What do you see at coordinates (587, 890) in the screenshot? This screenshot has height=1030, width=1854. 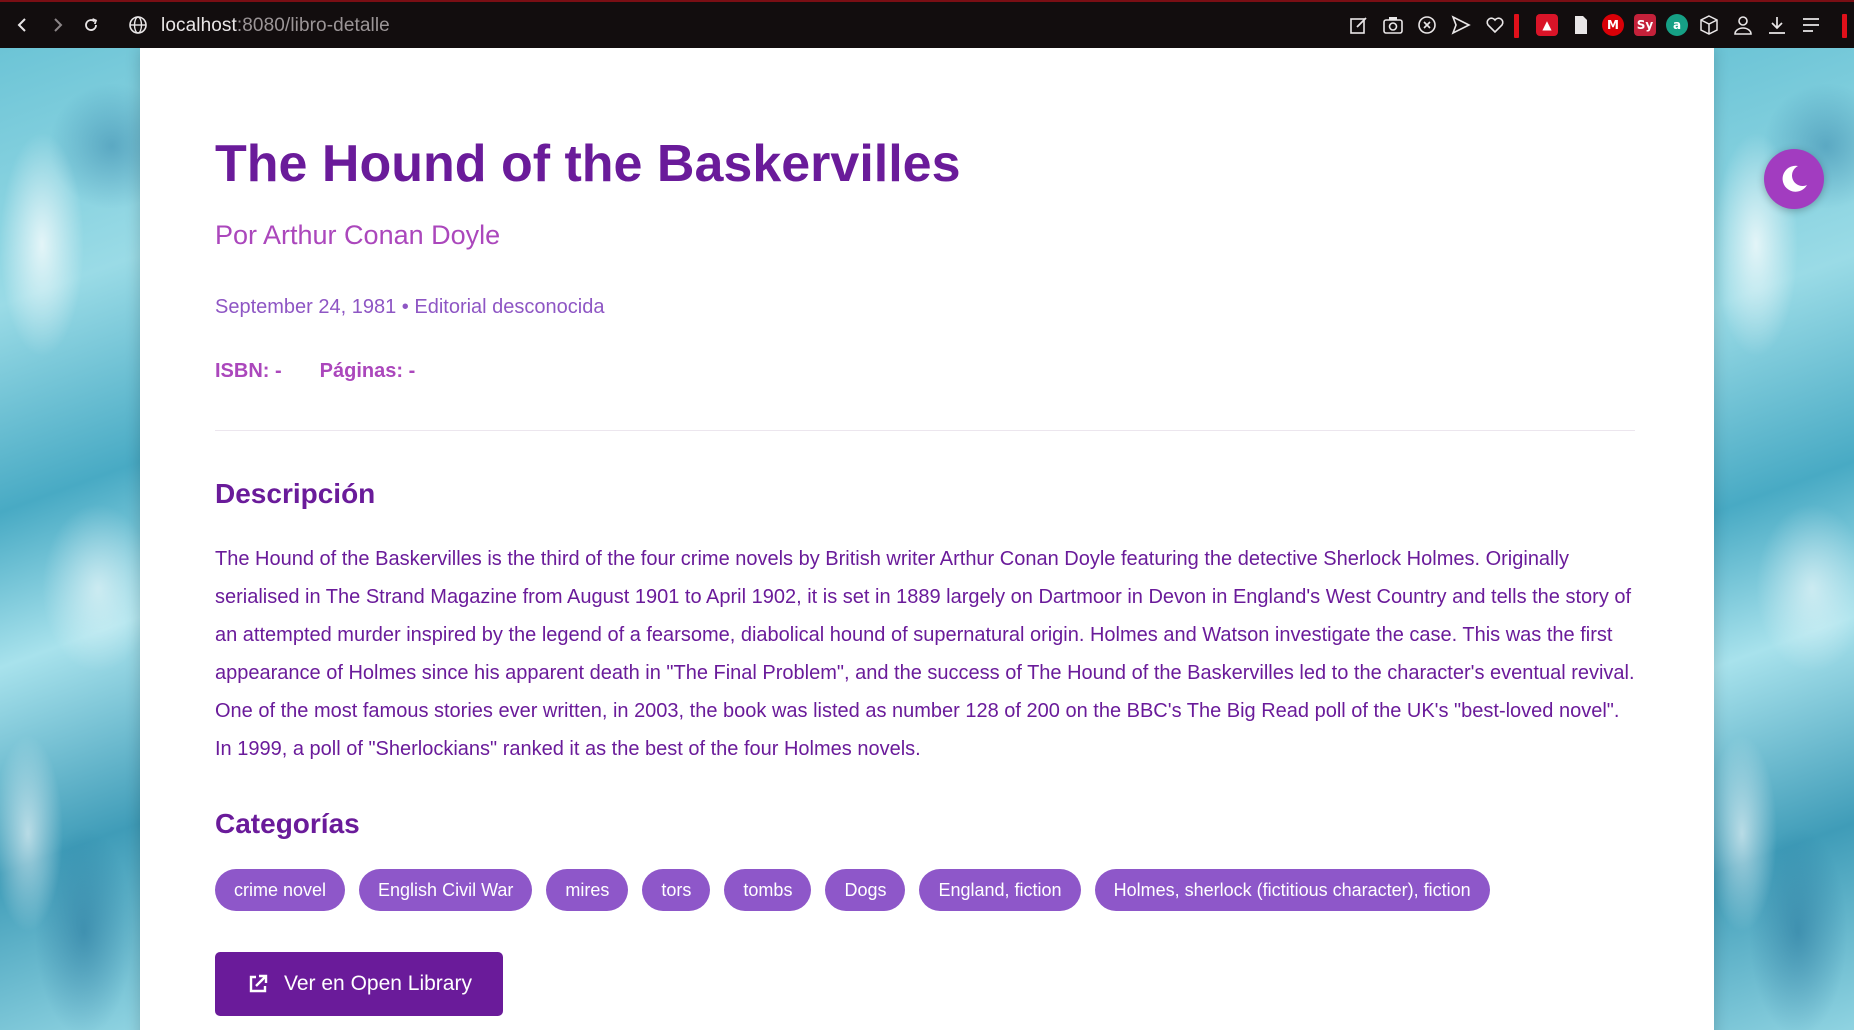 I see `category-tag: mires` at bounding box center [587, 890].